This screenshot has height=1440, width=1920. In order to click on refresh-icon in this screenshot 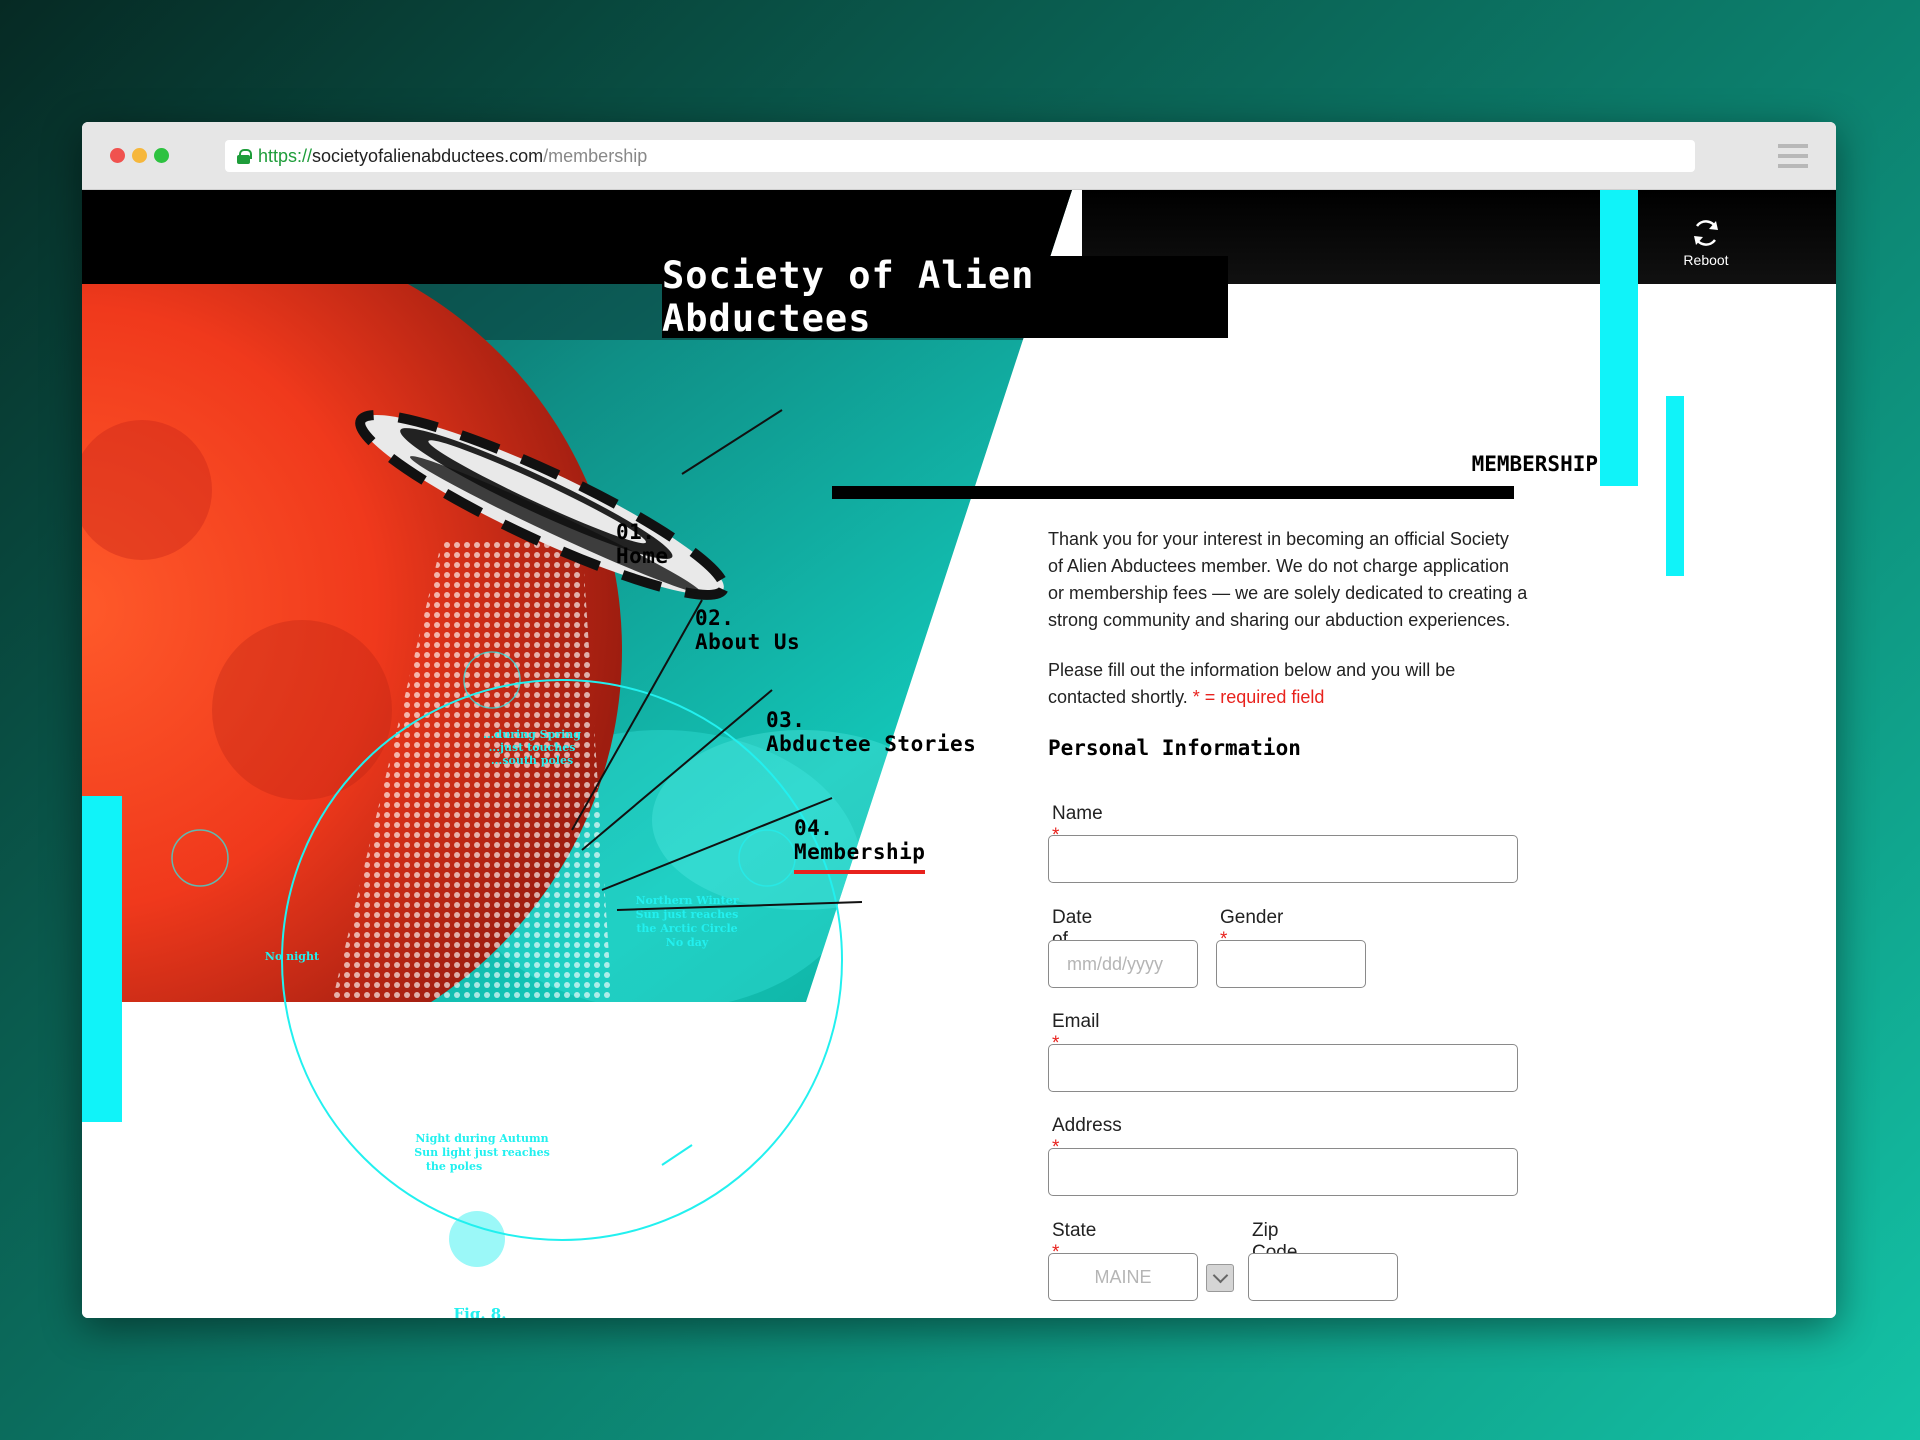, I will do `click(1706, 233)`.